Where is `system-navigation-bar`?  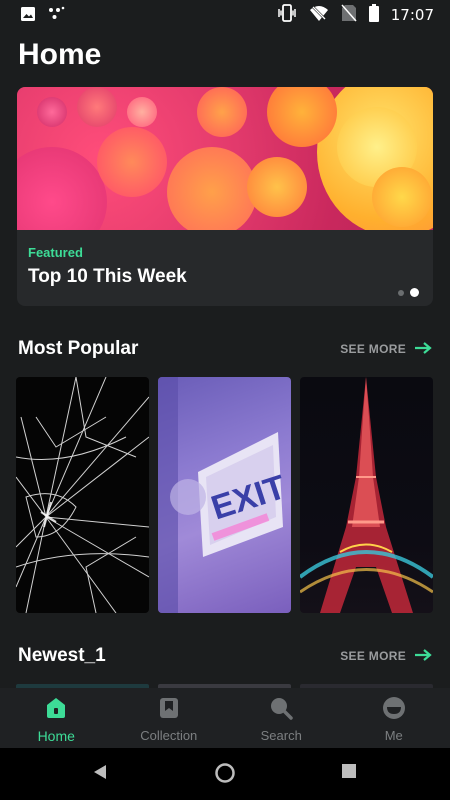
system-navigation-bar is located at coordinates (225, 774).